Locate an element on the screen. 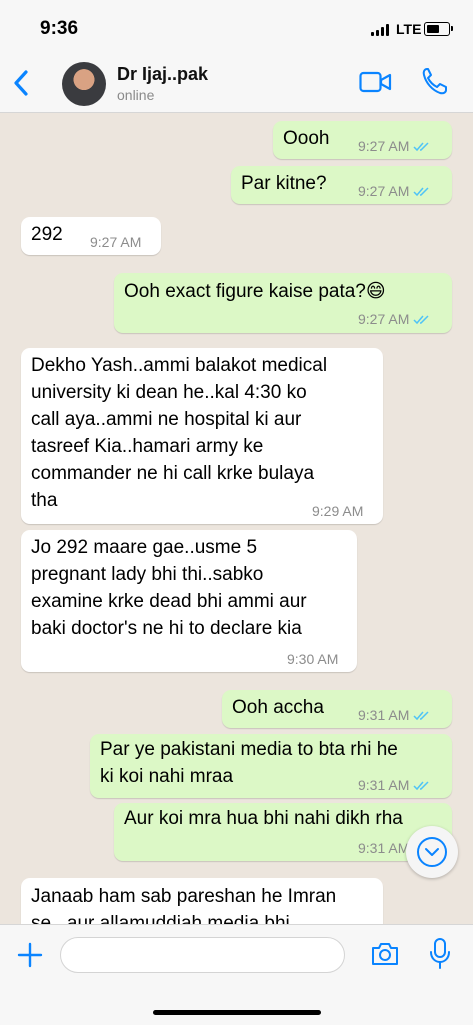 Image resolution: width=473 pixels, height=1025 pixels. outgoing-message: Ooh accha 9:31 AM is located at coordinates (337, 709).